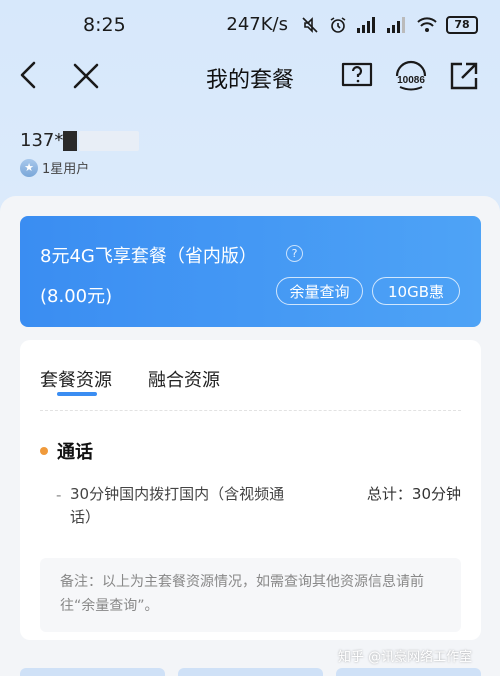  What do you see at coordinates (177, 505) in the screenshot?
I see `call-minutes-description: 30分钟国内拨打国内（含视频通话）` at bounding box center [177, 505].